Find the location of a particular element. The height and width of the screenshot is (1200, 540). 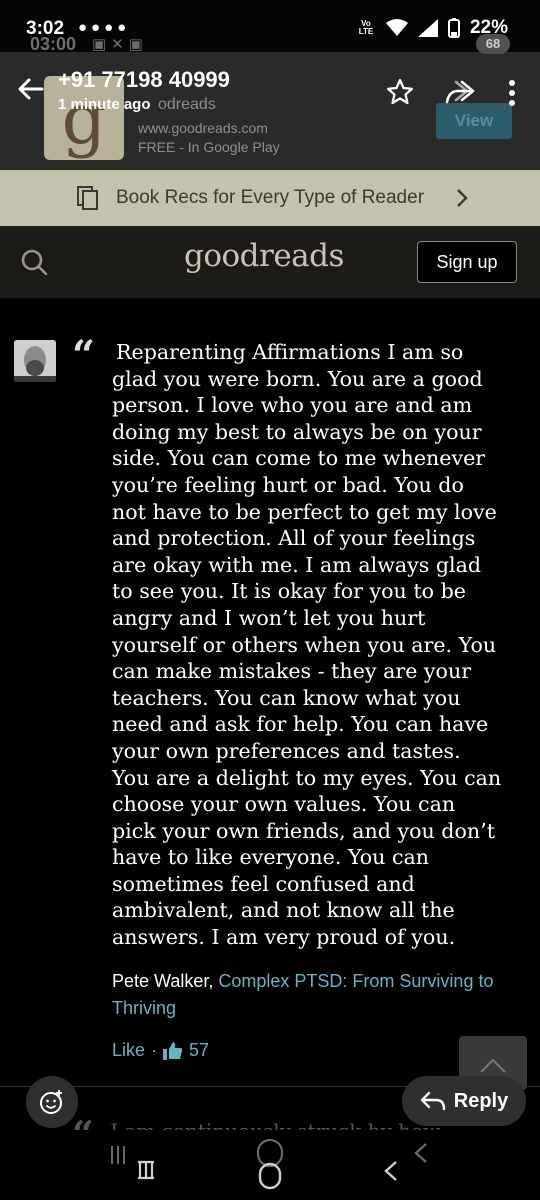

goodreads-header: goodreads Sign up is located at coordinates (270, 262).